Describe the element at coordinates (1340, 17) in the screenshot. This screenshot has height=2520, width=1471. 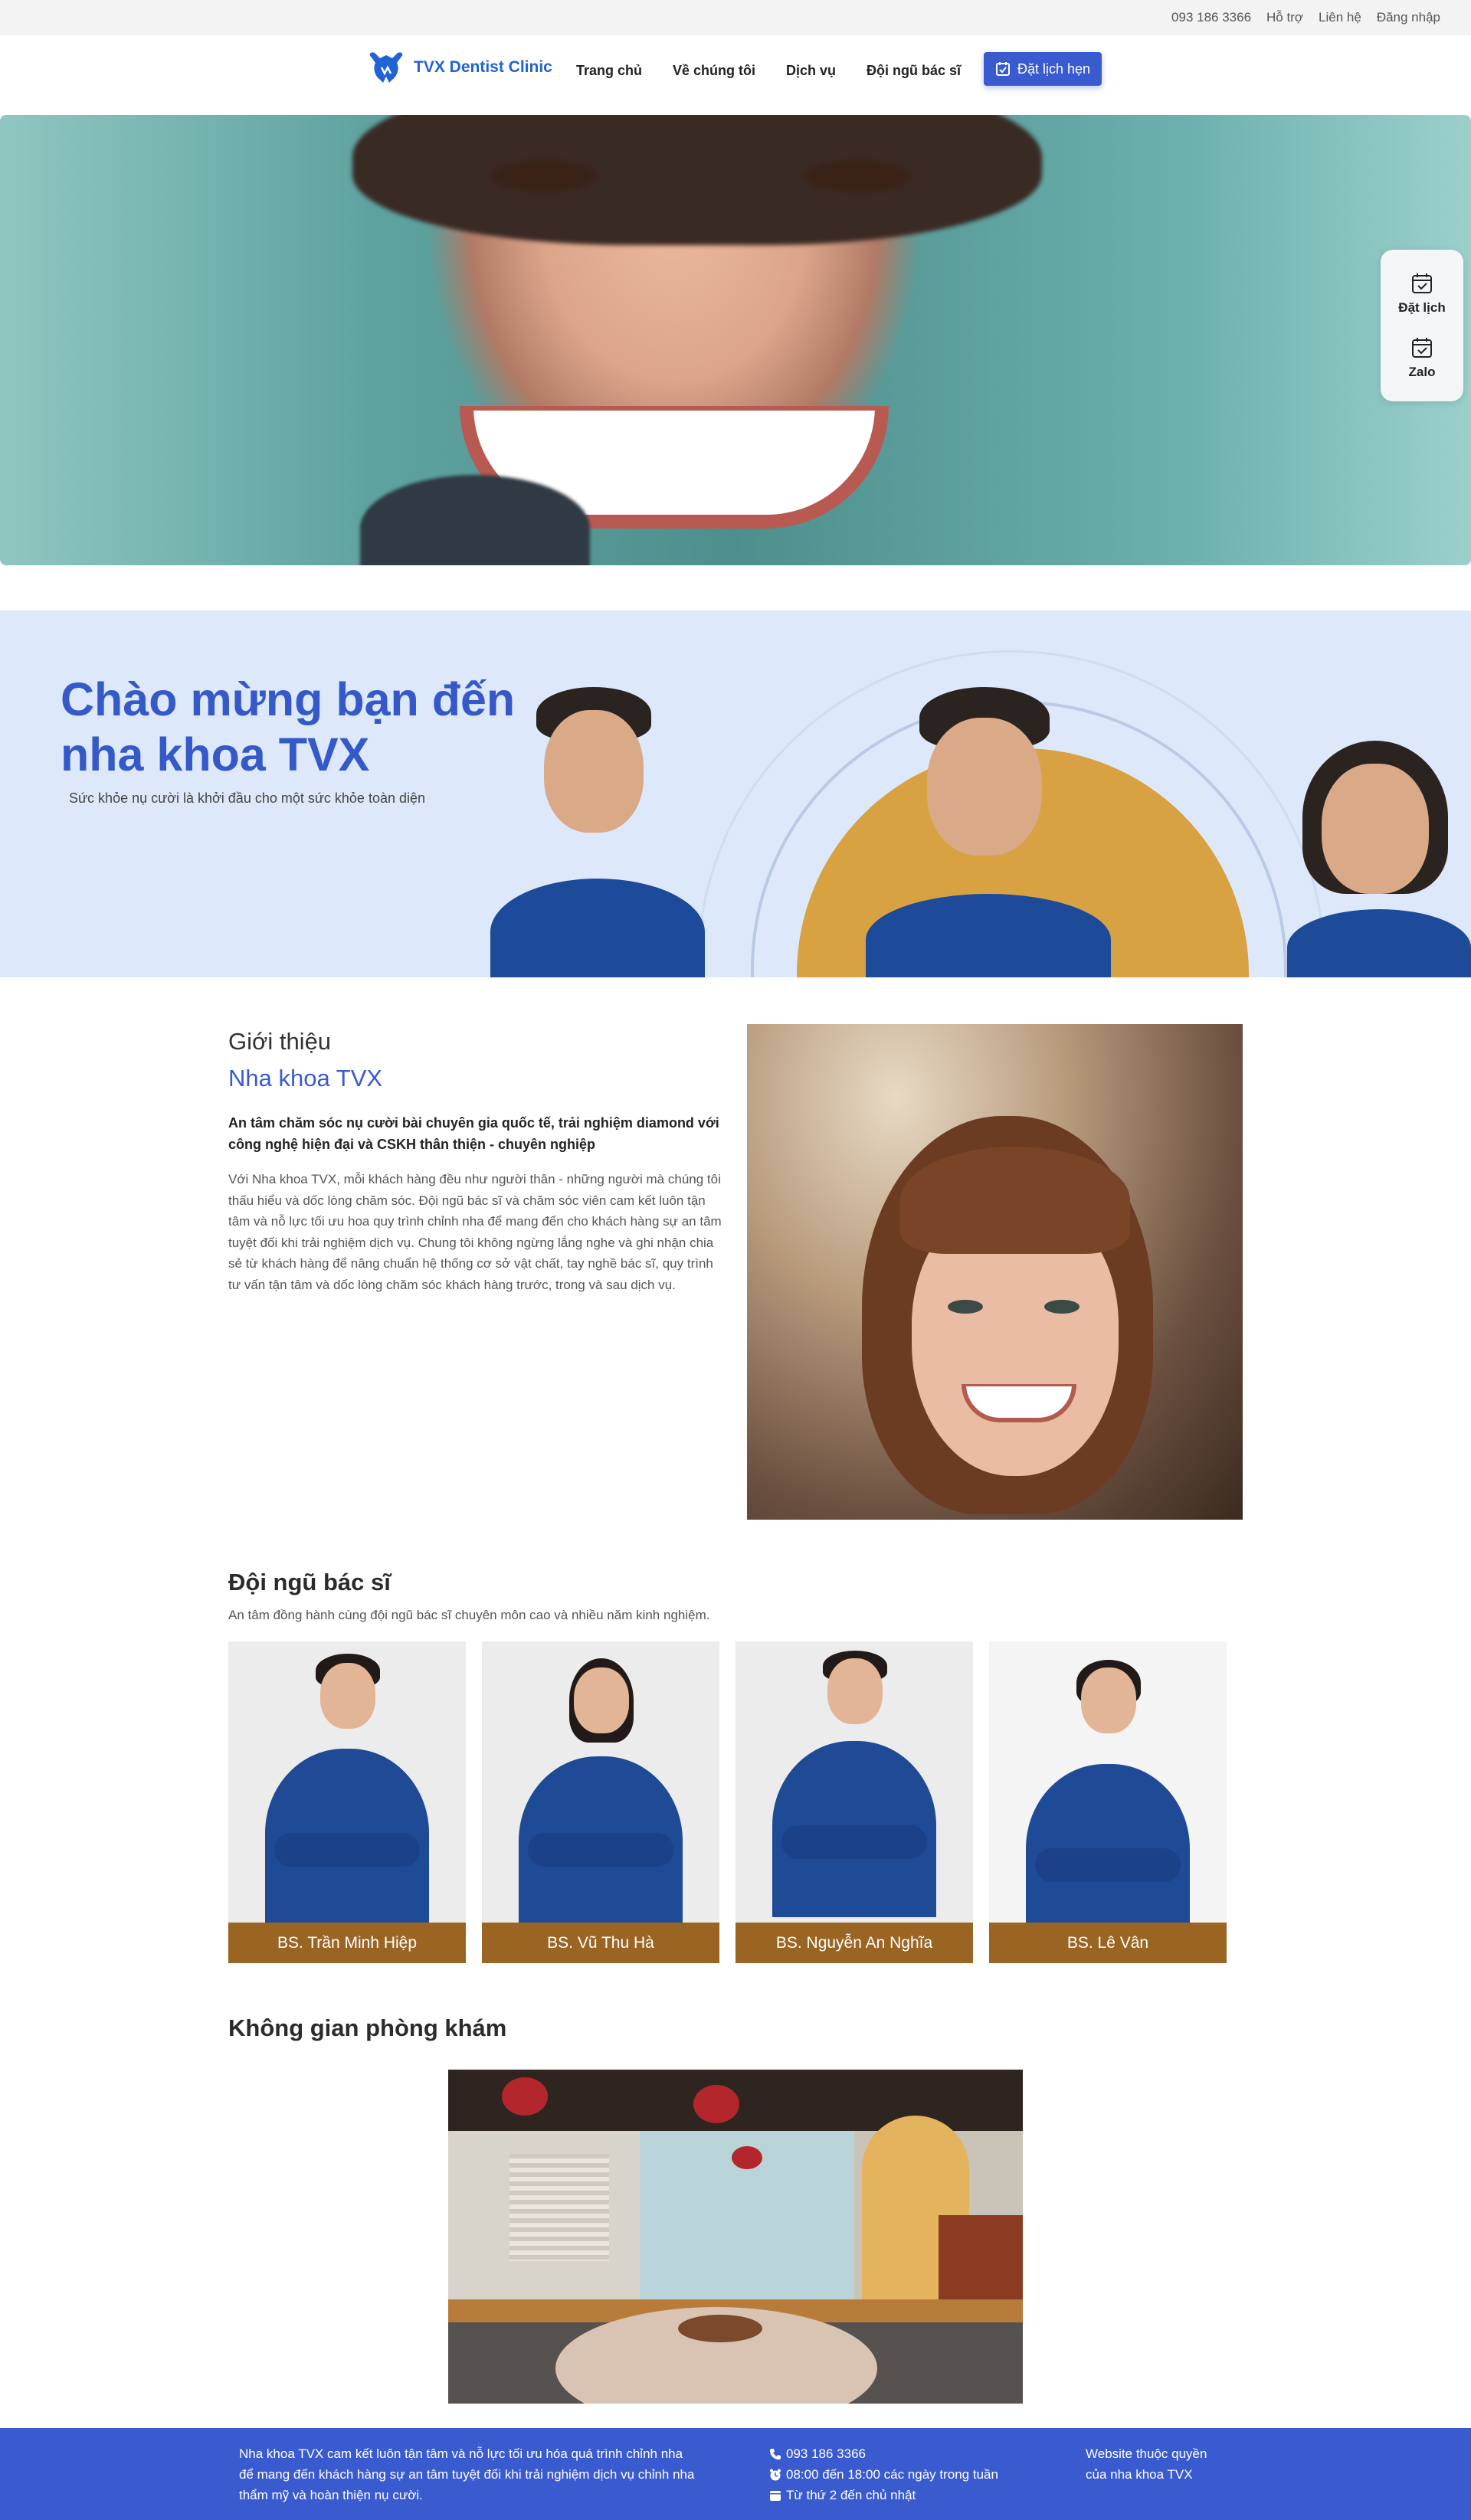
I see `contact-link: Liên hệ` at that location.